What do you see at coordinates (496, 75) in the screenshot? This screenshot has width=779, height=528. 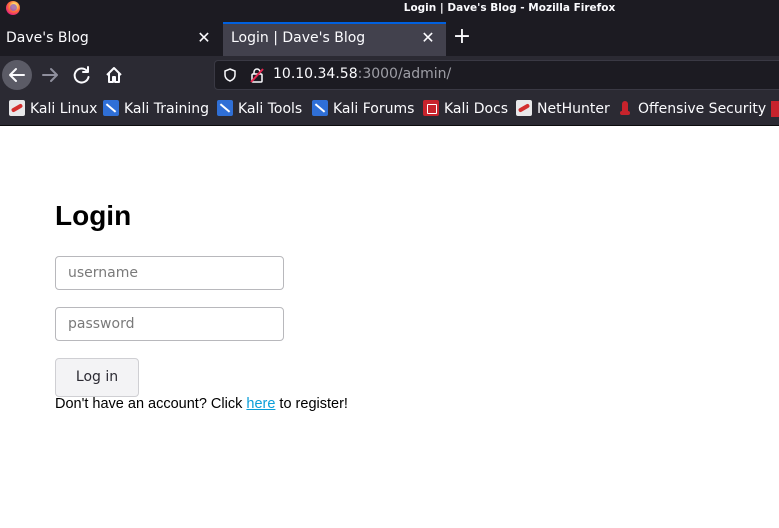 I see `url-bar: 10.10.34.58:3000/admin/` at bounding box center [496, 75].